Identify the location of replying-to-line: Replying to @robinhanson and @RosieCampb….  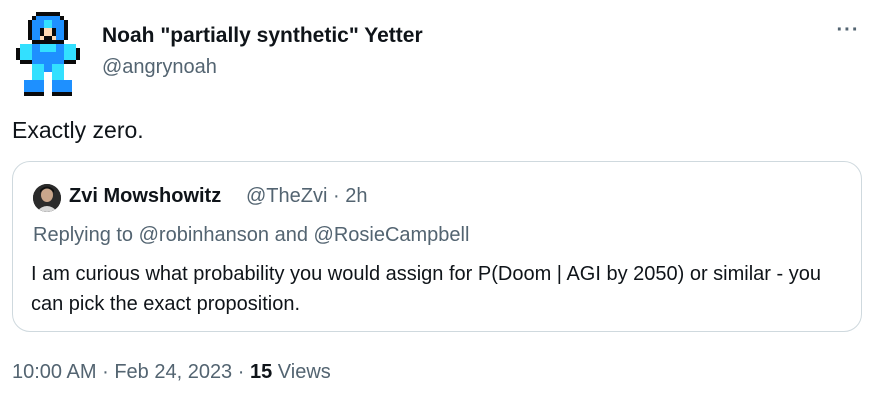
(251, 235).